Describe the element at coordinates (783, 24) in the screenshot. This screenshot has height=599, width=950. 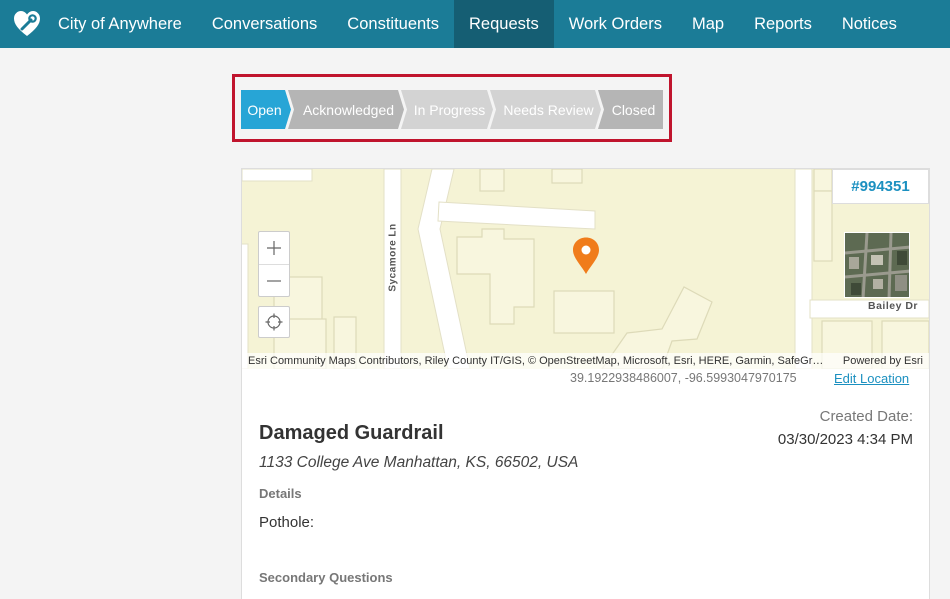
I see `nav-item-reports: Reports` at that location.